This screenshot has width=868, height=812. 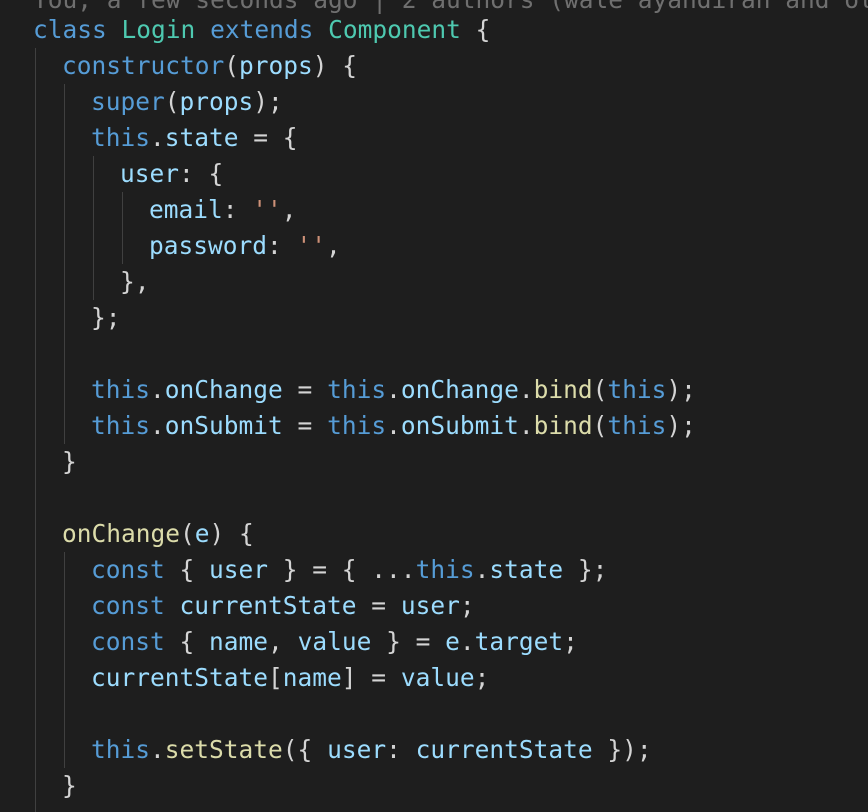 I want to click on code-token: ({, so click(x=305, y=749).